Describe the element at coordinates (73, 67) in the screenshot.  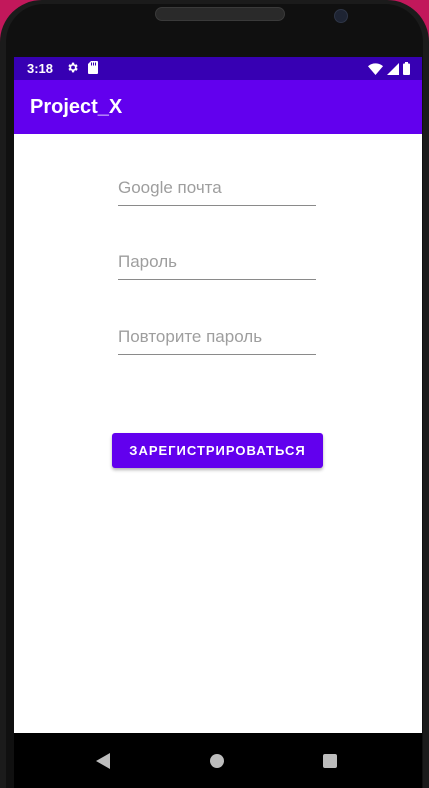
I see `gear-icon` at that location.